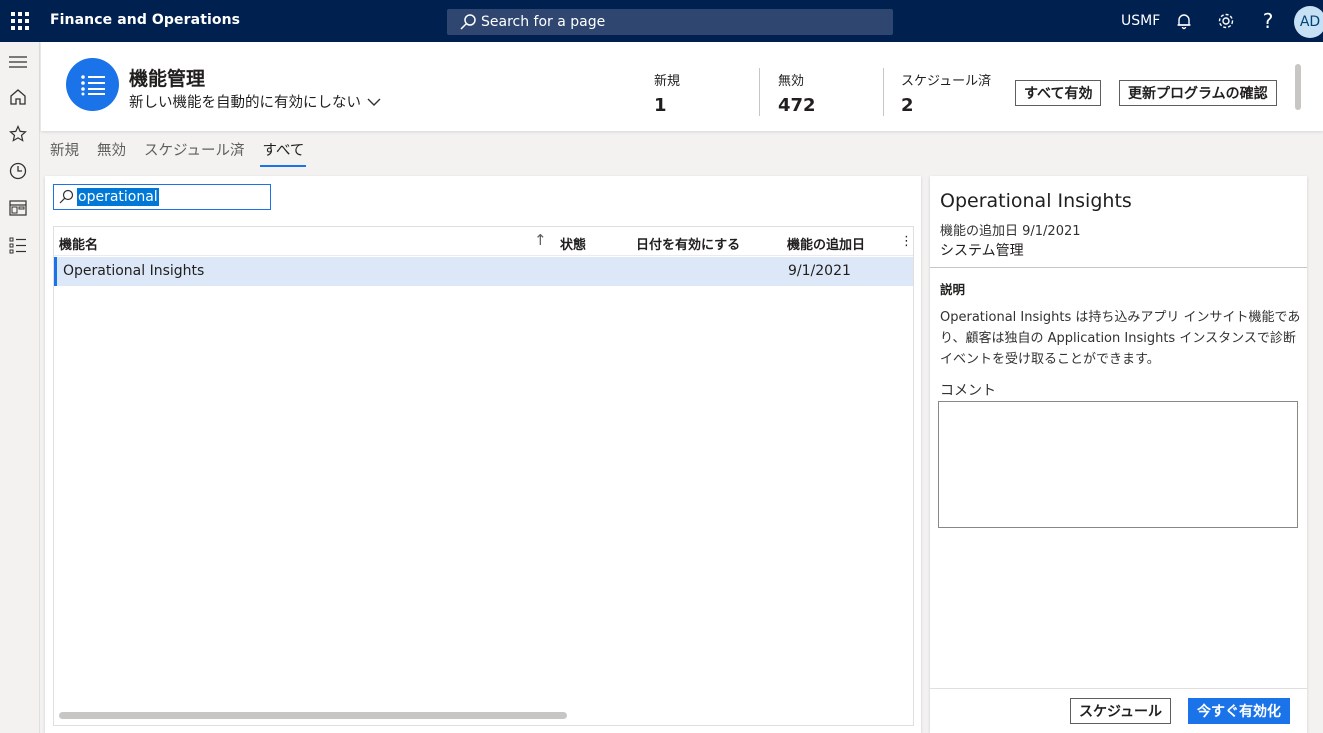 This screenshot has width=1323, height=733. Describe the element at coordinates (688, 243) in the screenshot. I see `column-header-enable-date: 日付を有効にする` at that location.